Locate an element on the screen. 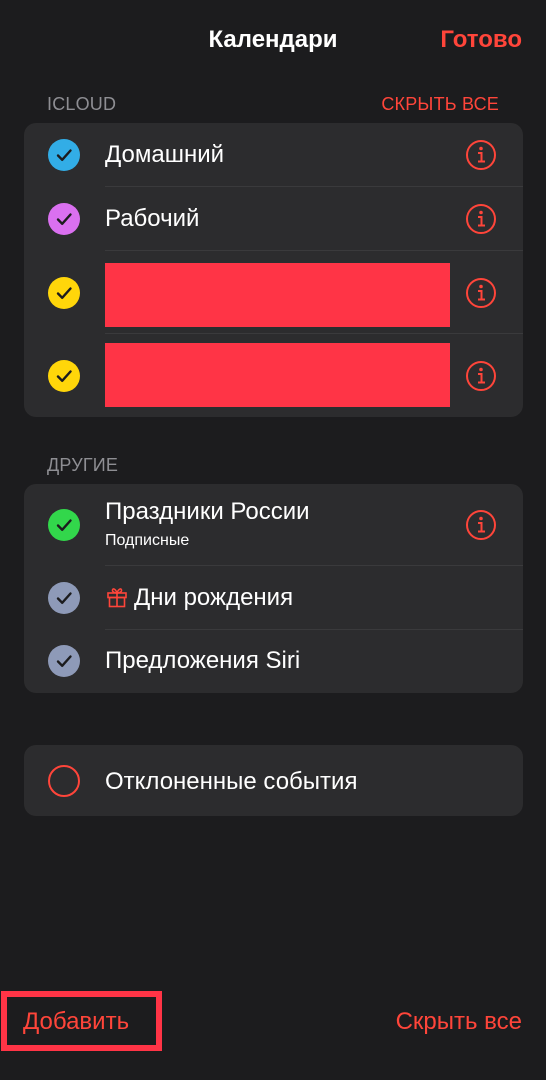  calendar-row-siri-suggestions: Предложения Siri is located at coordinates (273, 661).